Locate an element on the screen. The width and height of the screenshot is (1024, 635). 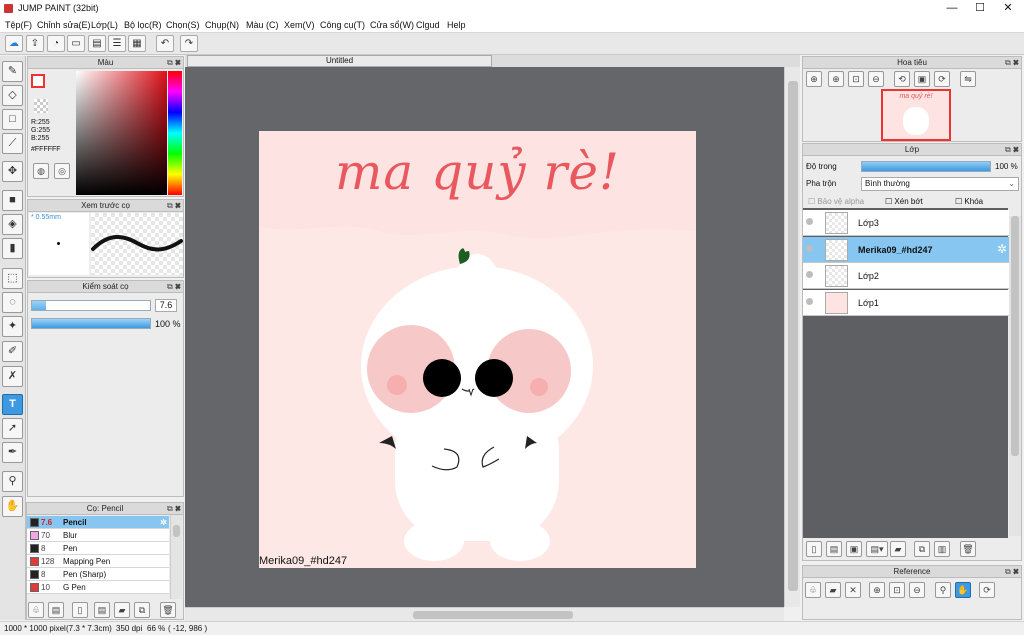
ref-hand-icon: ✋ is located at coordinates (963, 590).